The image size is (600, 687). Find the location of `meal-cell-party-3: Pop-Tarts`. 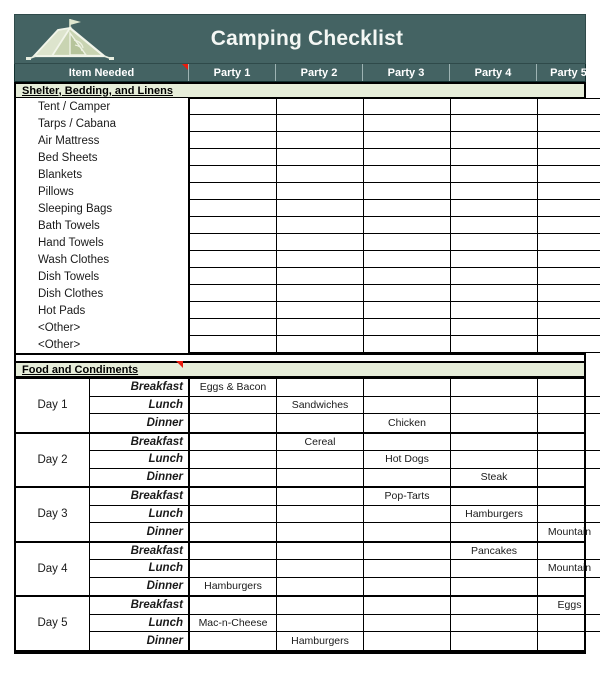

meal-cell-party-3: Pop-Tarts is located at coordinates (407, 497).